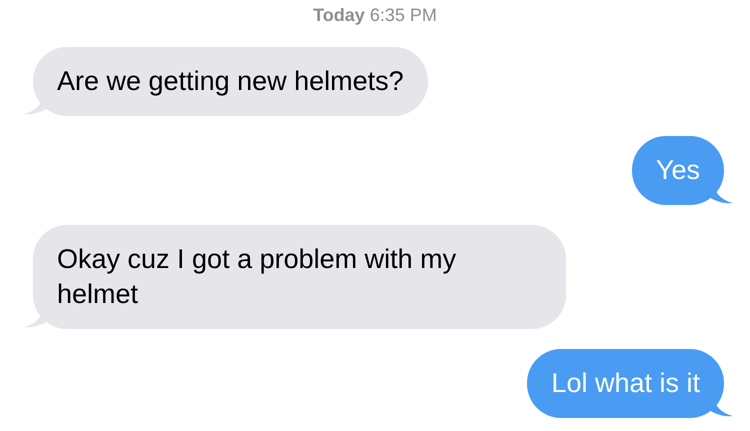 Image resolution: width=750 pixels, height=431 pixels. Describe the element at coordinates (230, 81) in the screenshot. I see `message-bubble: Are we getting new helmets?` at that location.